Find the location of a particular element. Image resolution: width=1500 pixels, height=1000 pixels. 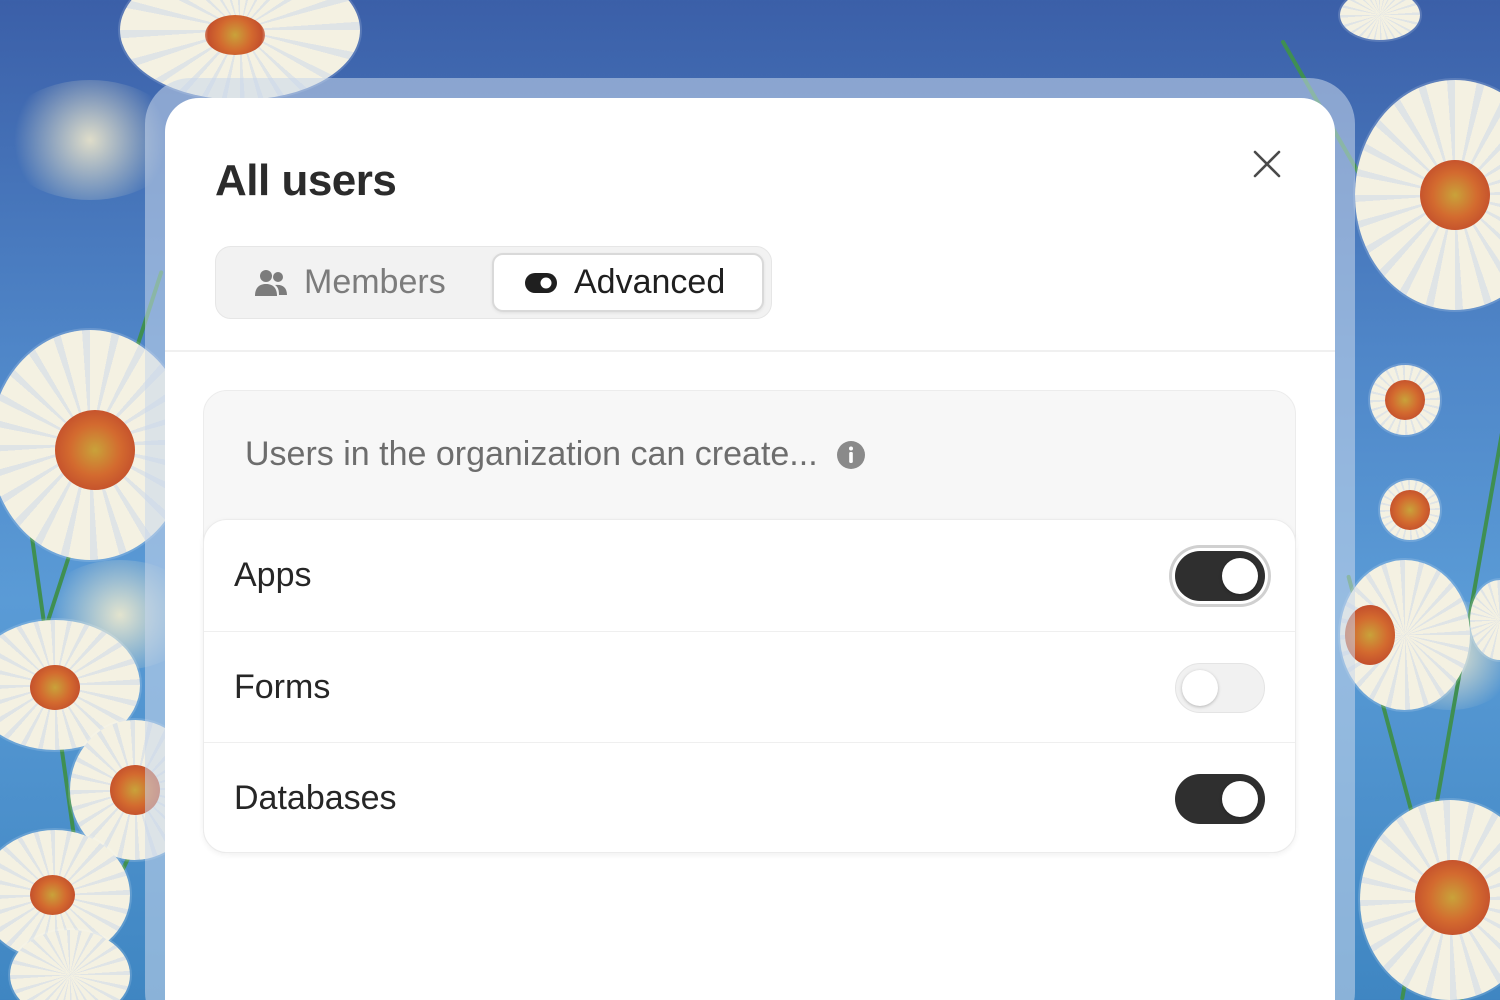

close-button is located at coordinates (1267, 164).